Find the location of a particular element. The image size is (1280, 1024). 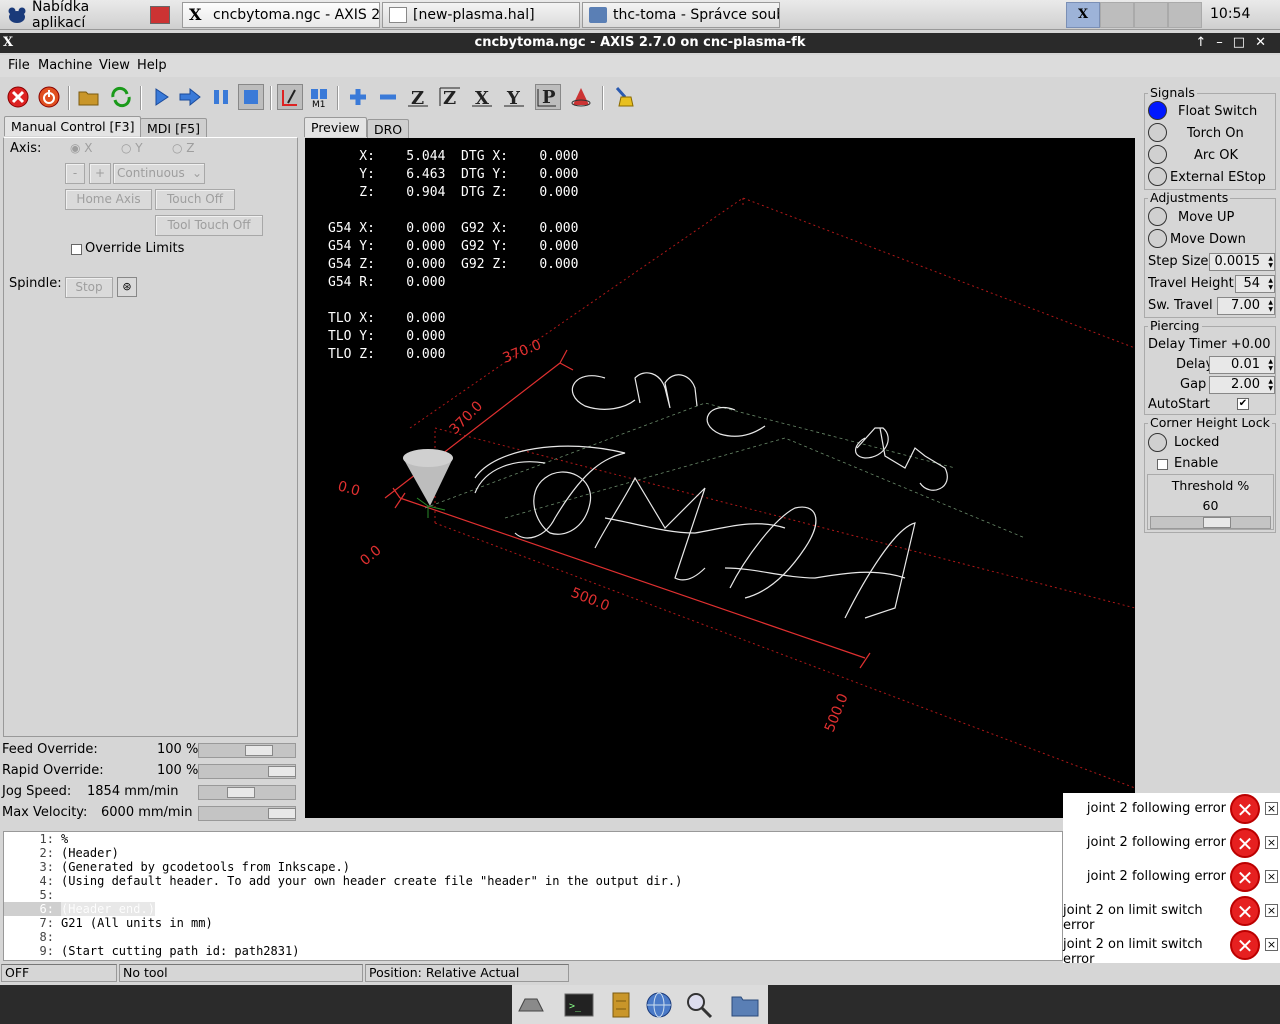

logout-icon is located at coordinates (160, 15).